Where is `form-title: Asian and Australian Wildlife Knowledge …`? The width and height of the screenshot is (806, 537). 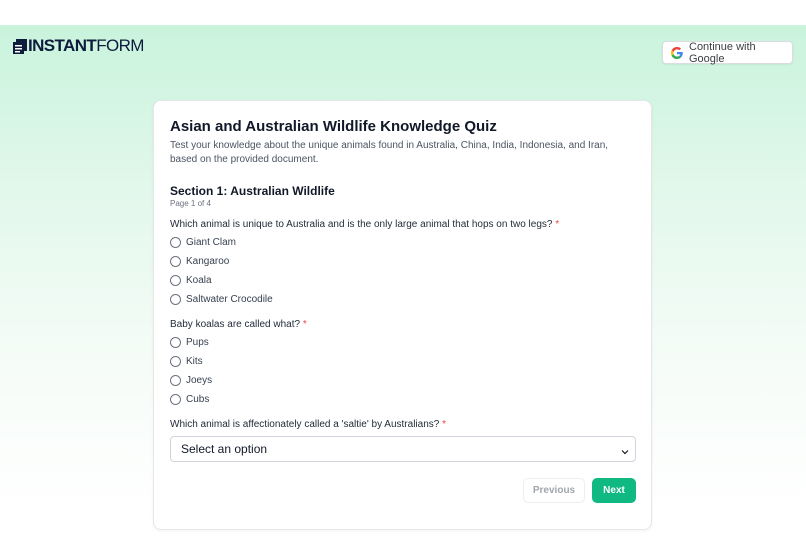 form-title: Asian and Australian Wildlife Knowledge … is located at coordinates (333, 126).